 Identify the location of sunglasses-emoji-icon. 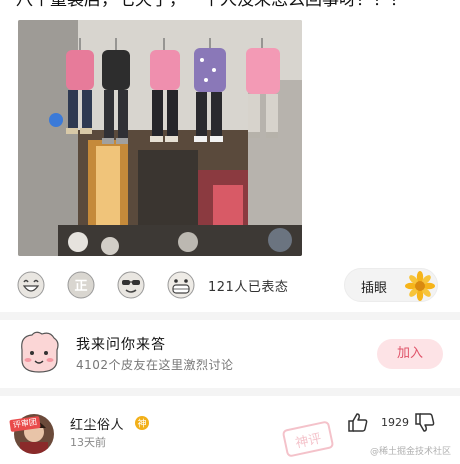
(131, 285).